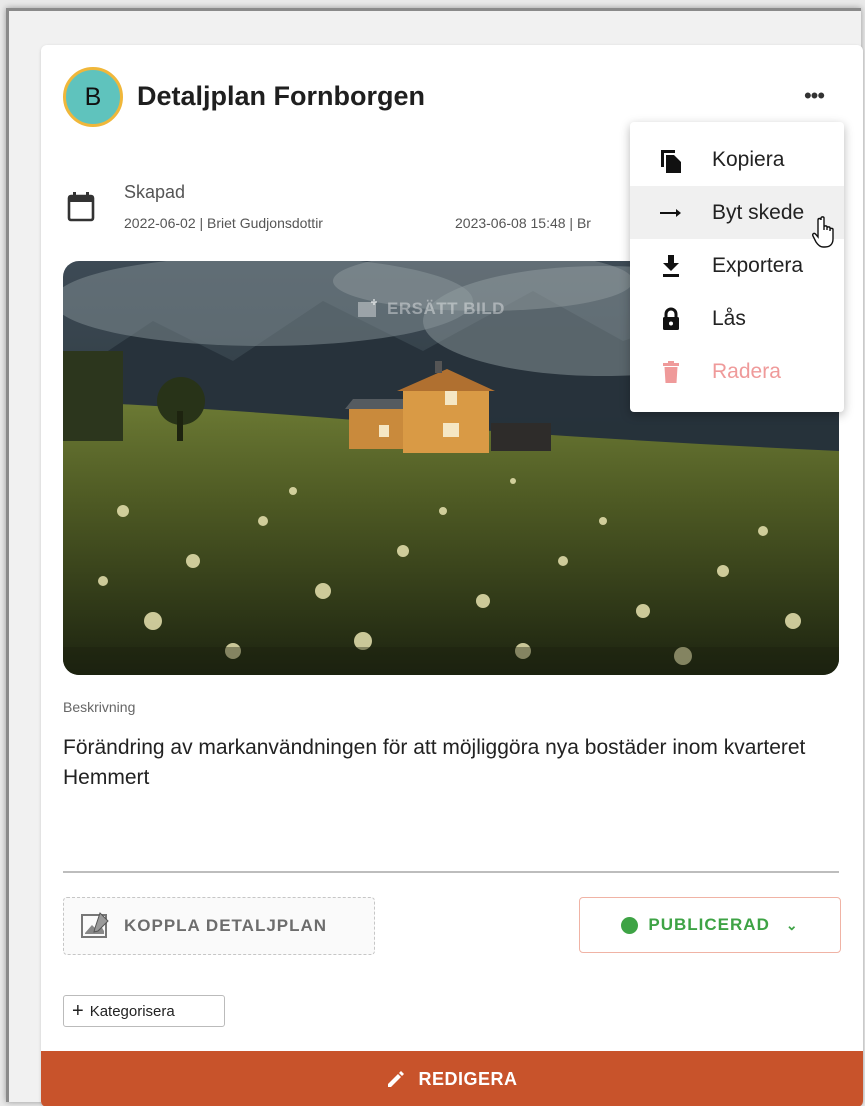  Describe the element at coordinates (396, 1079) in the screenshot. I see `pencil-icon` at that location.